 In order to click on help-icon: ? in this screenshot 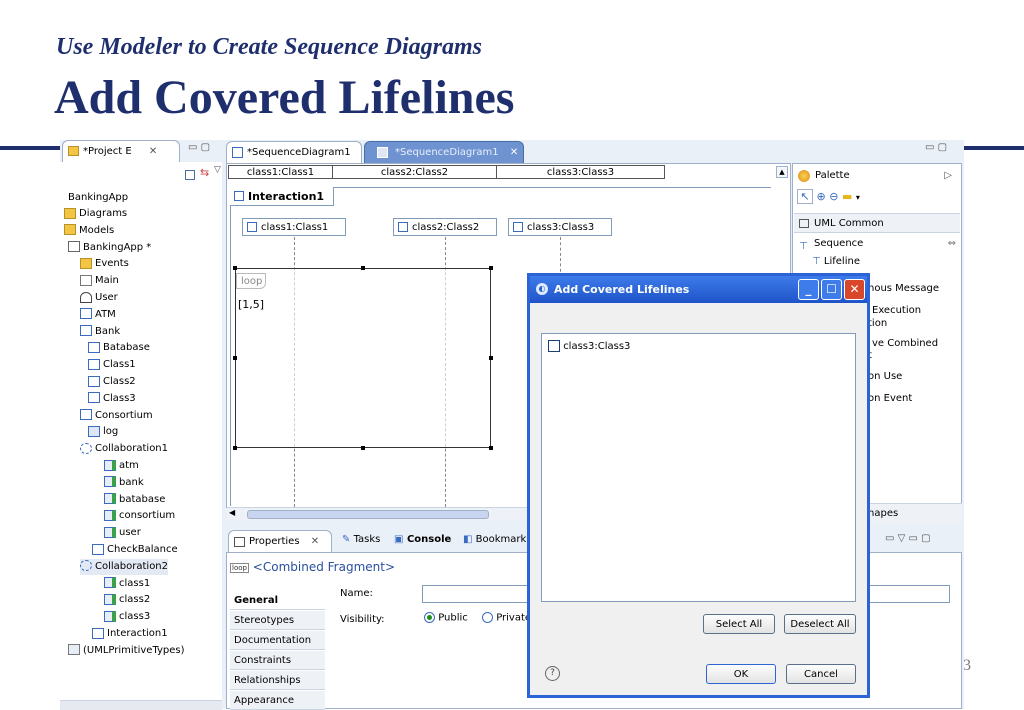, I will do `click(552, 673)`.